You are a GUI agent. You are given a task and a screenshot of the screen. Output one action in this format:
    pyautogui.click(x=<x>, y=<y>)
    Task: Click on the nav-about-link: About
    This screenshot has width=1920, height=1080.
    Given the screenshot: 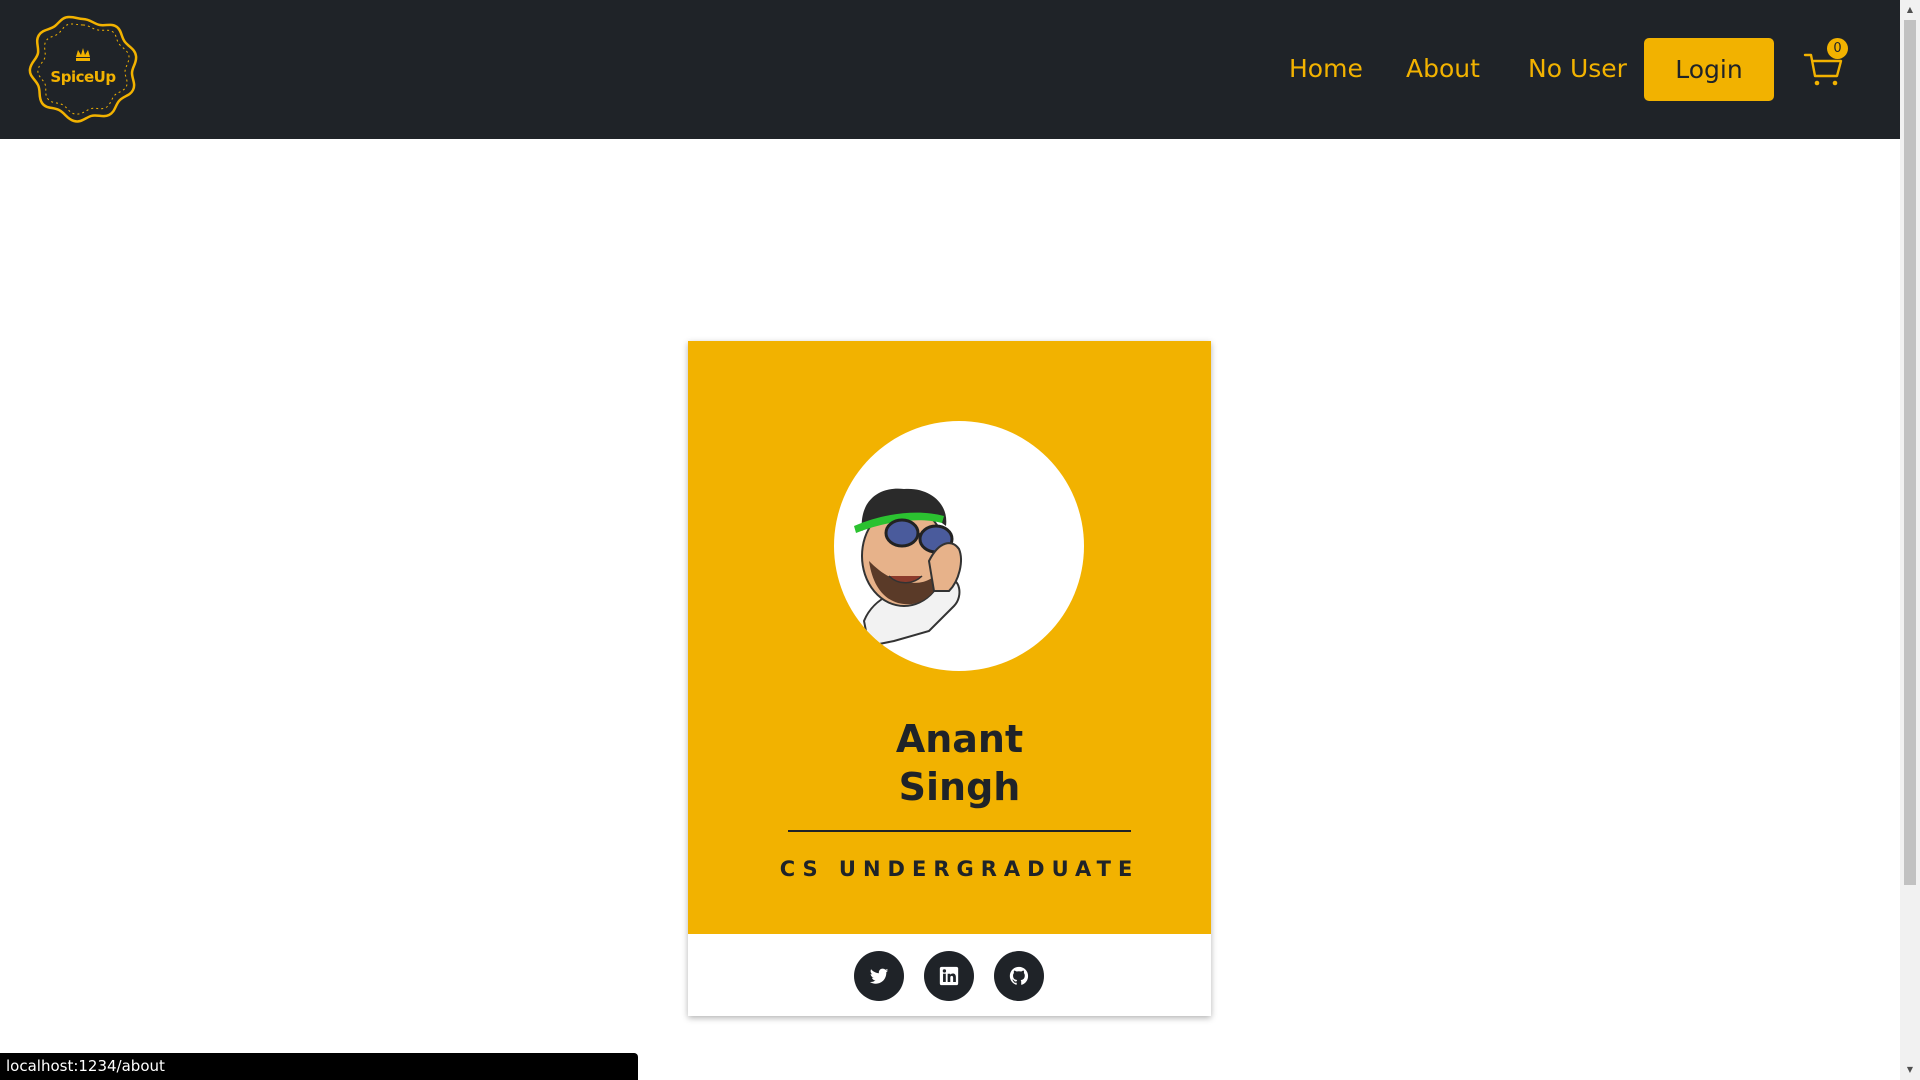 What is the action you would take?
    pyautogui.click(x=1443, y=69)
    